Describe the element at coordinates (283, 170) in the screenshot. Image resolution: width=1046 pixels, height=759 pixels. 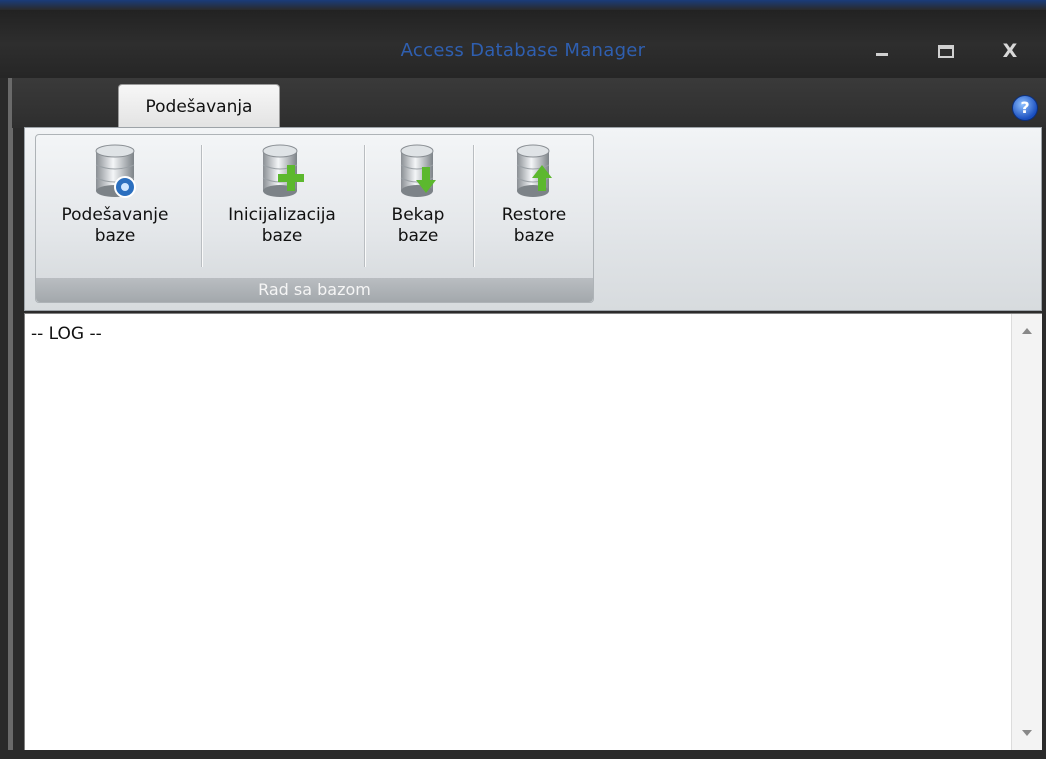
I see `database-add-icon` at that location.